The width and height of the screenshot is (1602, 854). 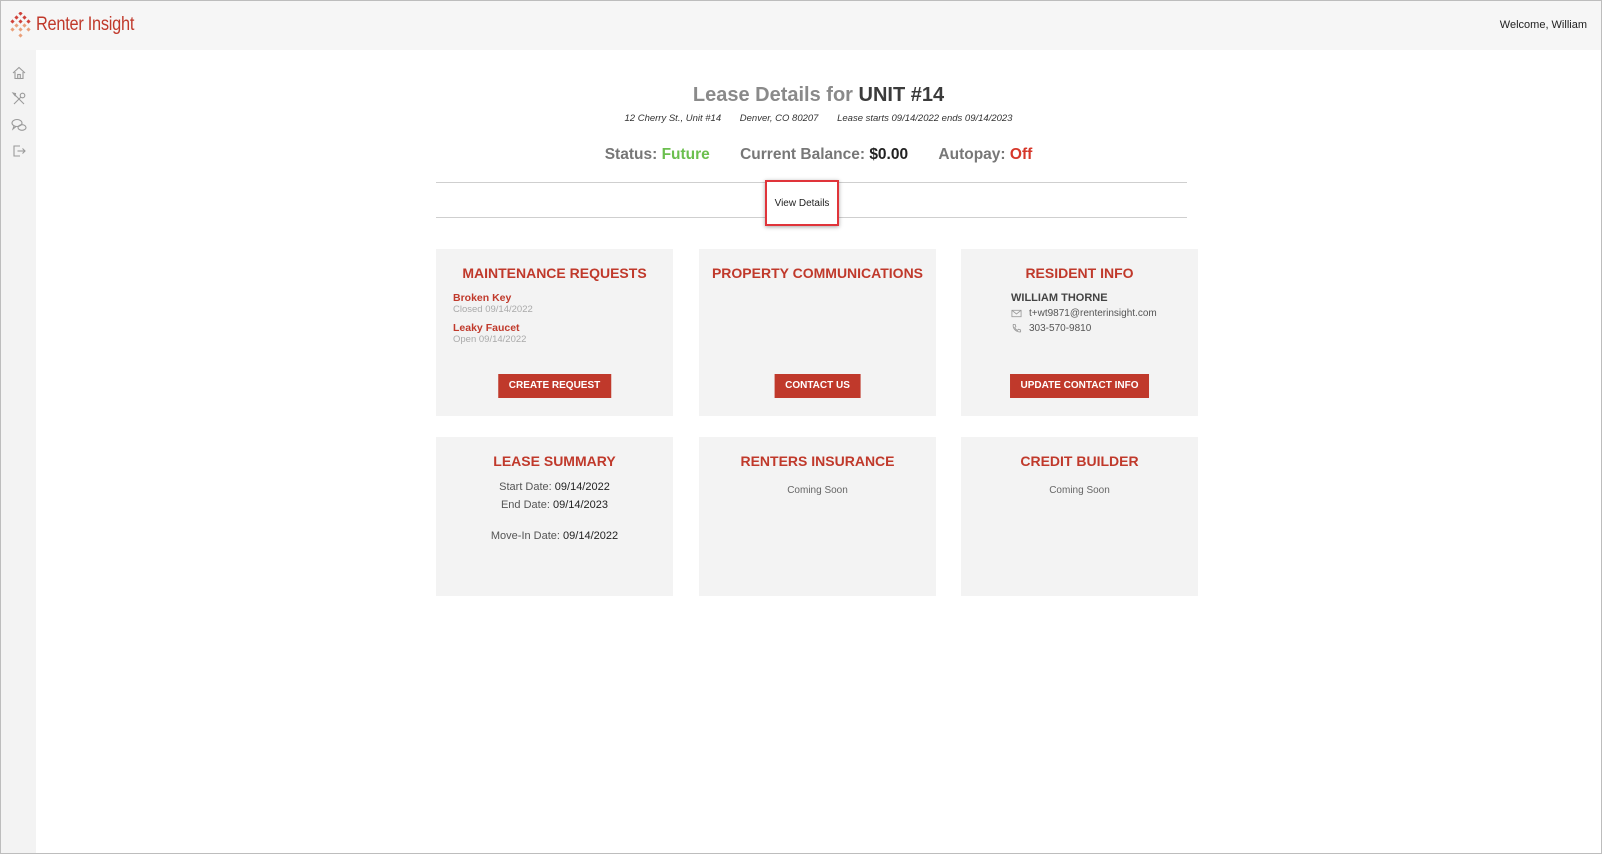 I want to click on chat-icon, so click(x=19, y=125).